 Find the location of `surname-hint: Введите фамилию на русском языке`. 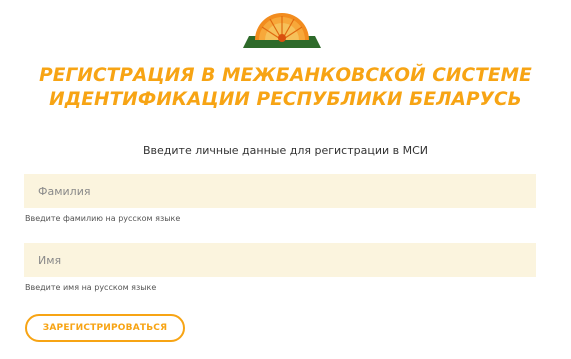

surname-hint: Введите фамилию на русском языке is located at coordinates (103, 218).